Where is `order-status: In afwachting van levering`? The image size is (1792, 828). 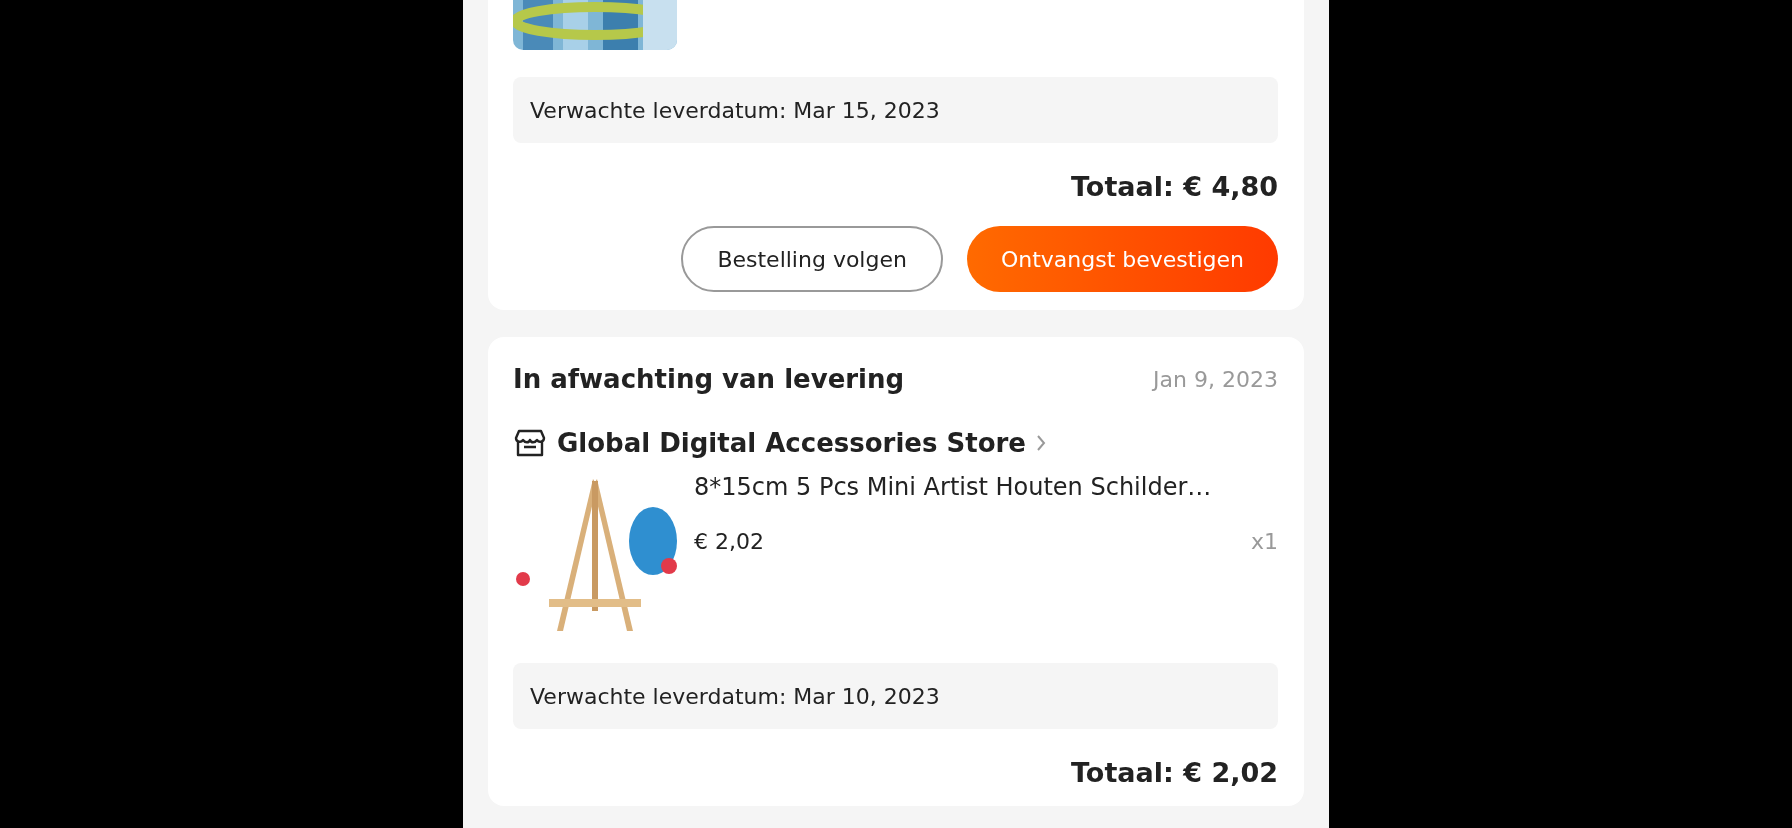
order-status: In afwachting van levering is located at coordinates (709, 379).